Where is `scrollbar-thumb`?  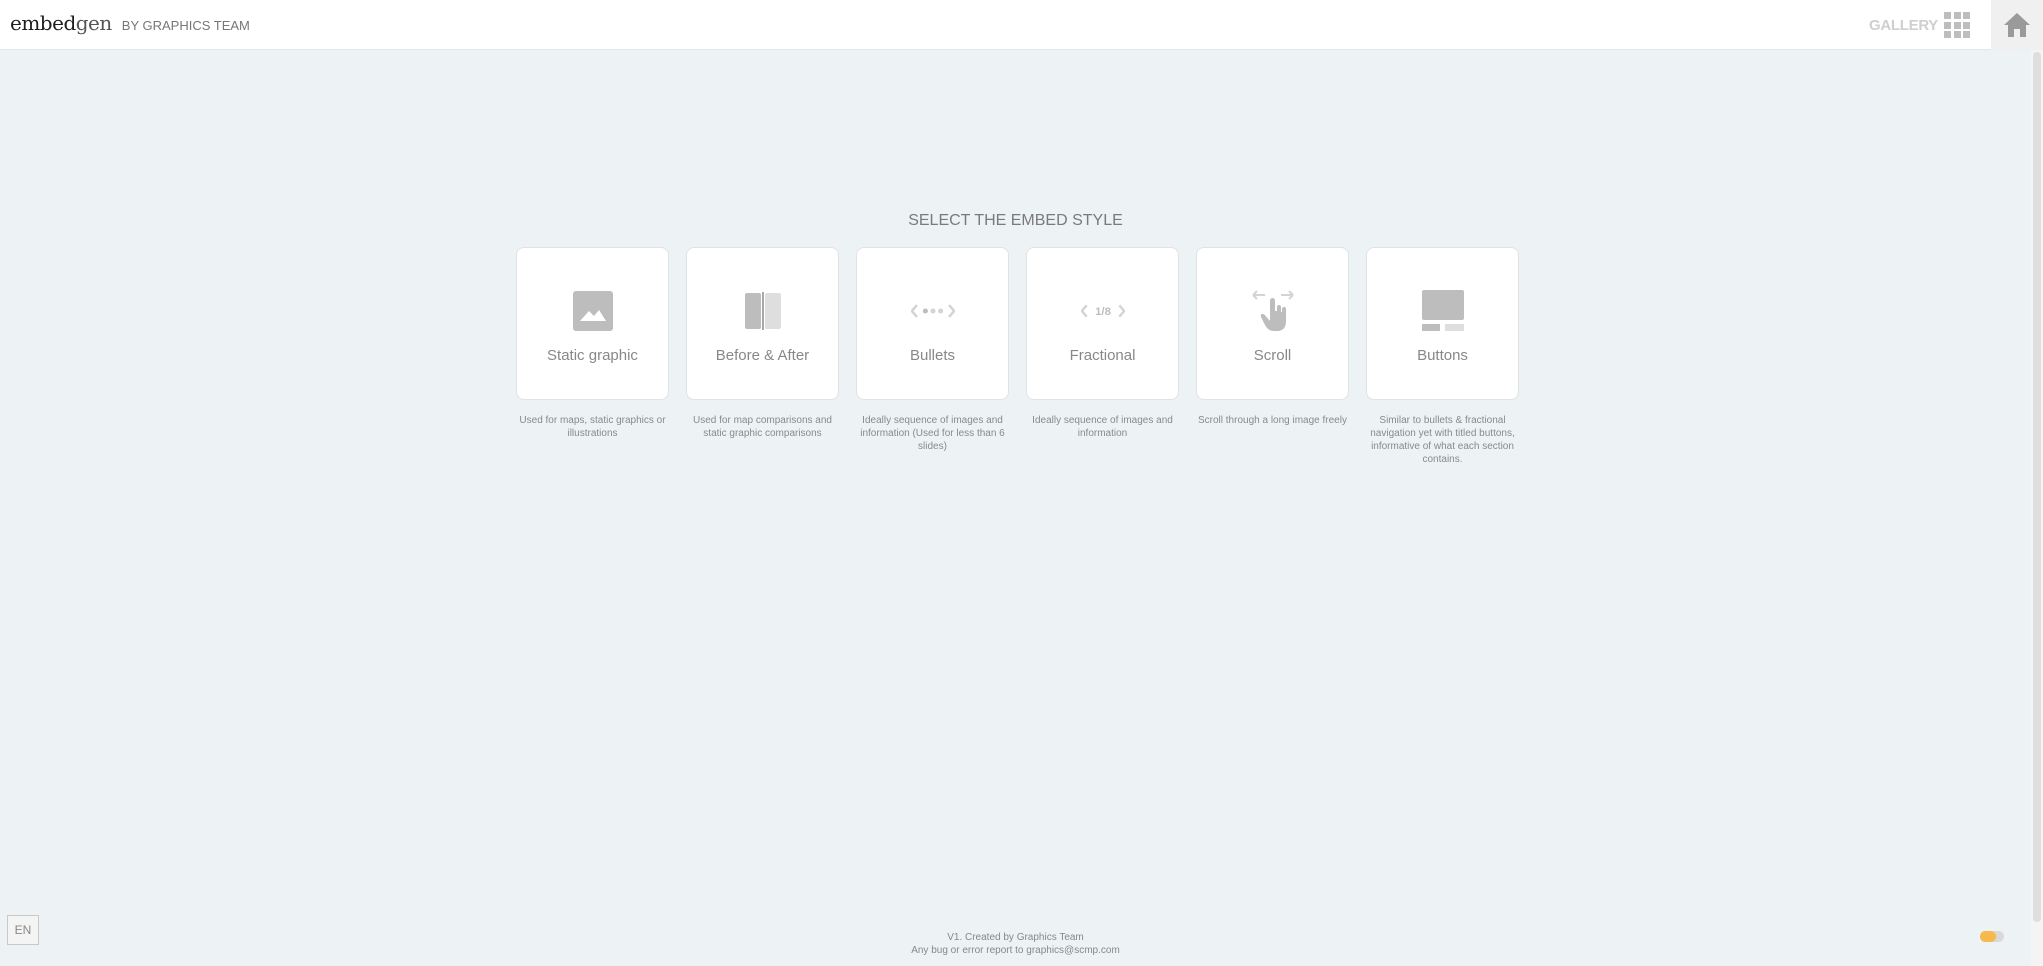
scrollbar-thumb is located at coordinates (2037, 487).